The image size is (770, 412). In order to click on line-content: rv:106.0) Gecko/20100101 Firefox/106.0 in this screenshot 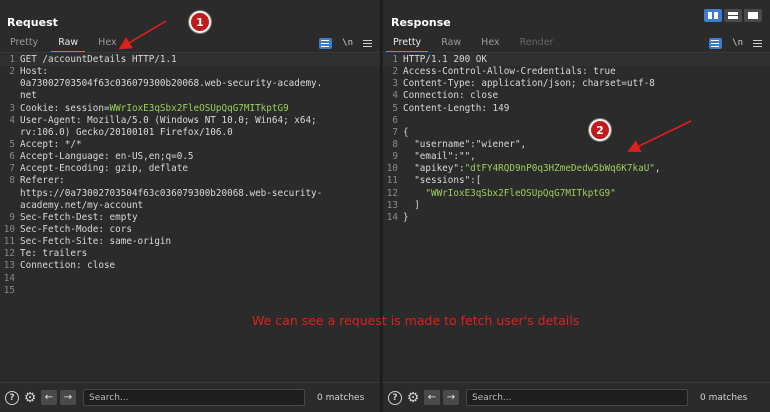, I will do `click(126, 132)`.